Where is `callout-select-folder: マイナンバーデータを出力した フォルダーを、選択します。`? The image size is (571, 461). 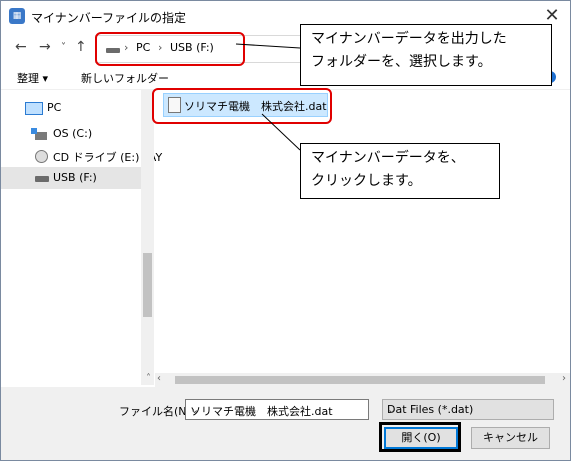
callout-select-folder: マイナンバーデータを出力した フォルダーを、選択します。 is located at coordinates (426, 55).